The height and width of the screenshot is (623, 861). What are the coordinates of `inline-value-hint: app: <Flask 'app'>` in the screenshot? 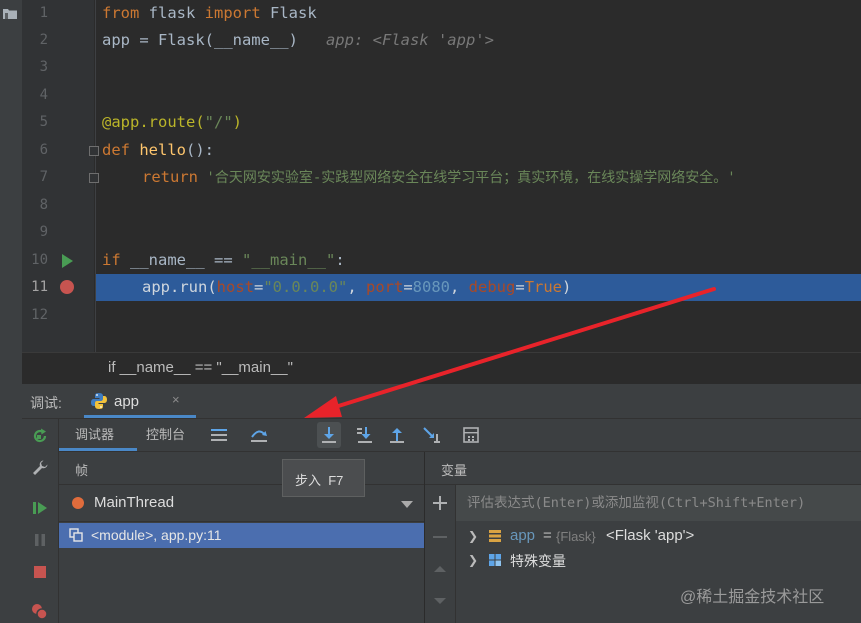 It's located at (409, 40).